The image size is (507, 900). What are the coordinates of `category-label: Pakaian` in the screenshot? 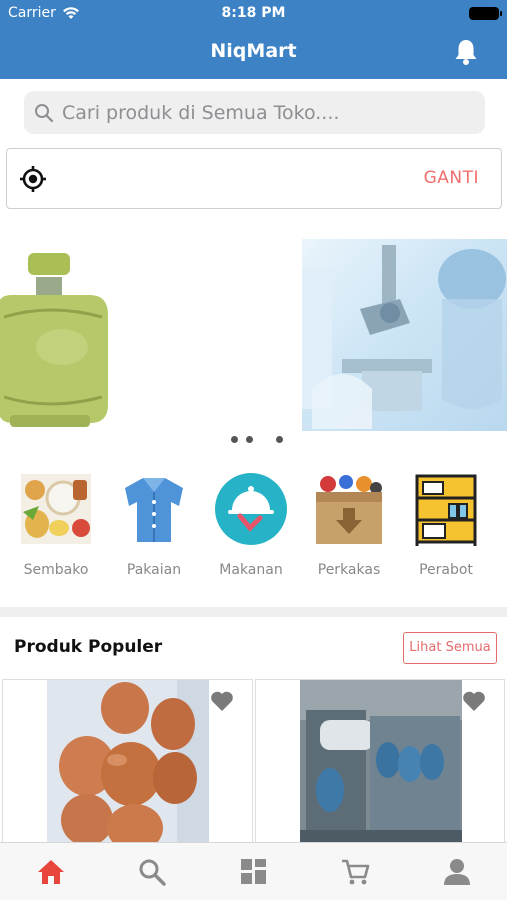 It's located at (154, 570).